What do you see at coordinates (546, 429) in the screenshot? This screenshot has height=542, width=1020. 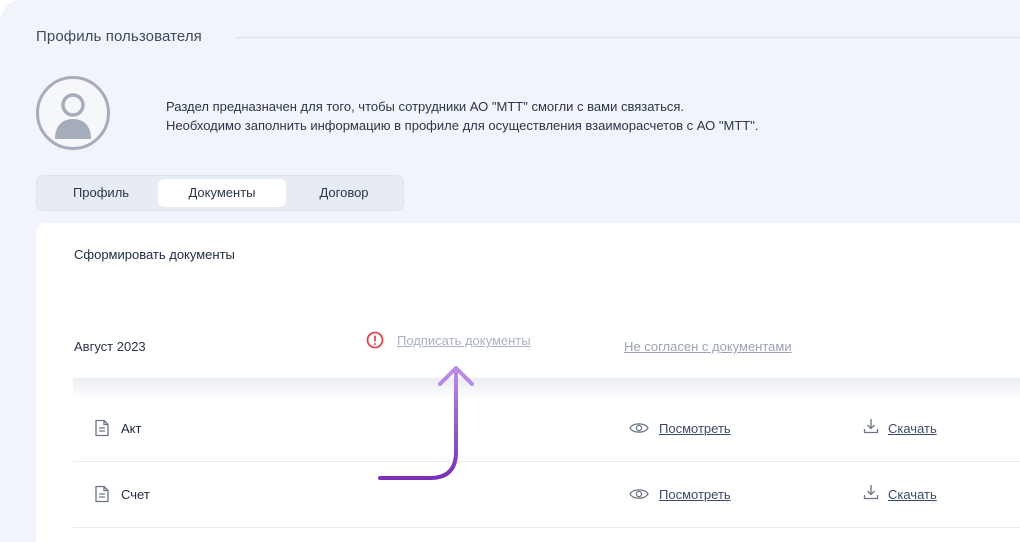 I see `table-row: Акт Посмотреть Скачать` at bounding box center [546, 429].